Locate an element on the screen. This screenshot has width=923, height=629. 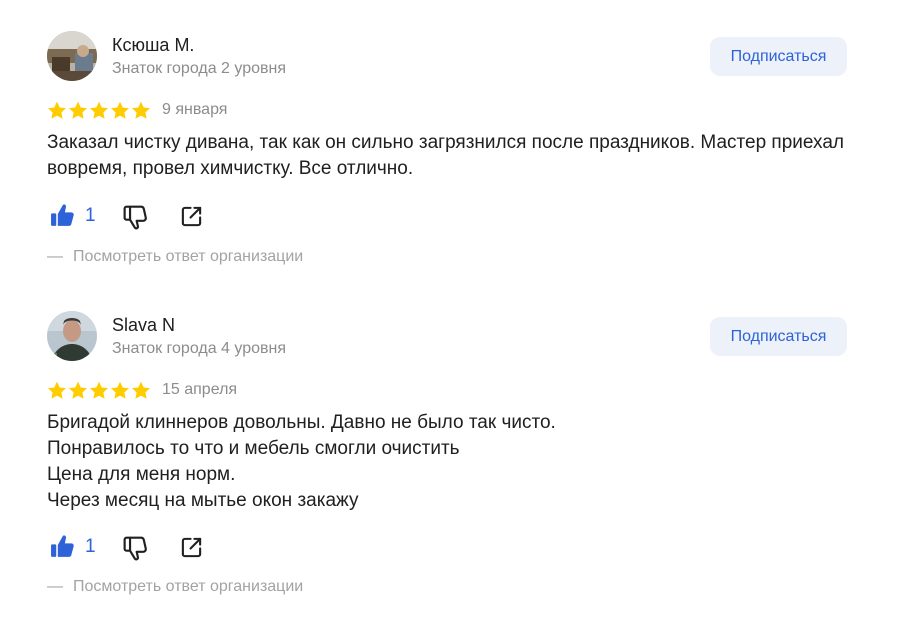
author-level: Знаток города 2 уровня is located at coordinates (199, 68).